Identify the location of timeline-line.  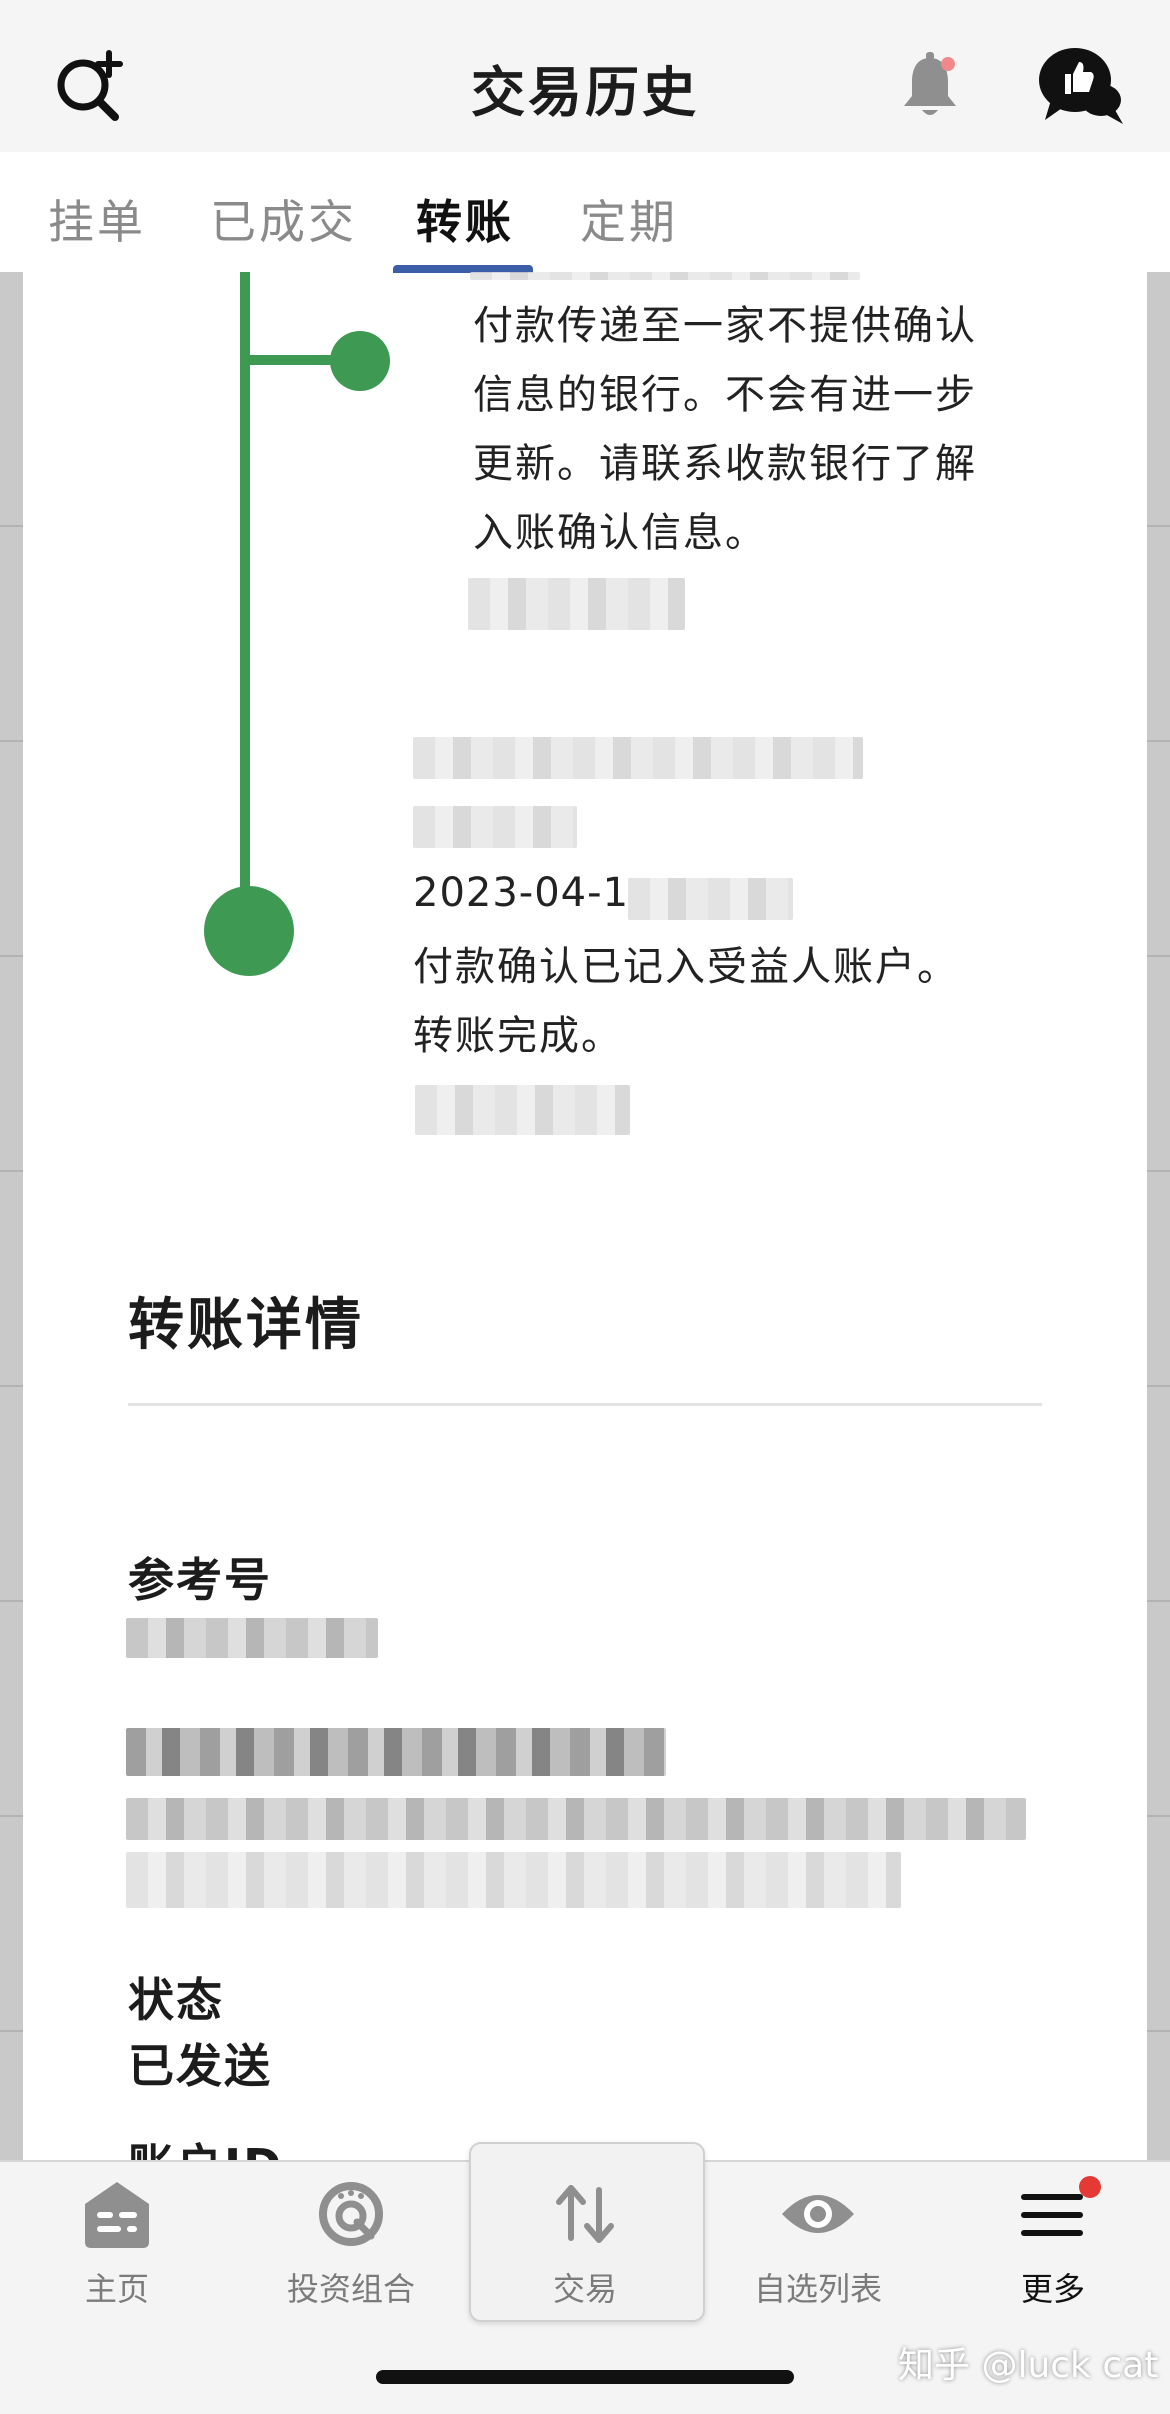
(245, 602).